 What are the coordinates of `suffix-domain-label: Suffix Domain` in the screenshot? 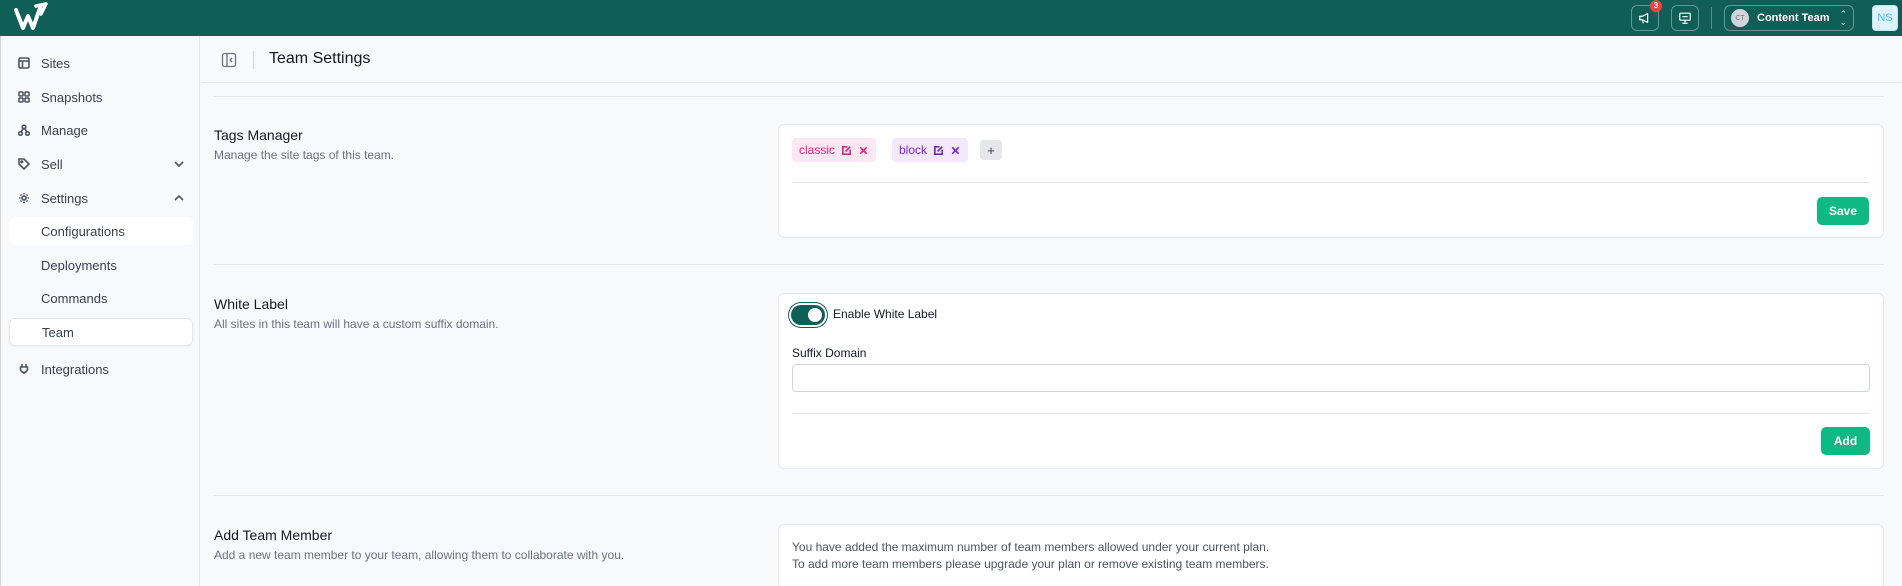 It's located at (829, 353).